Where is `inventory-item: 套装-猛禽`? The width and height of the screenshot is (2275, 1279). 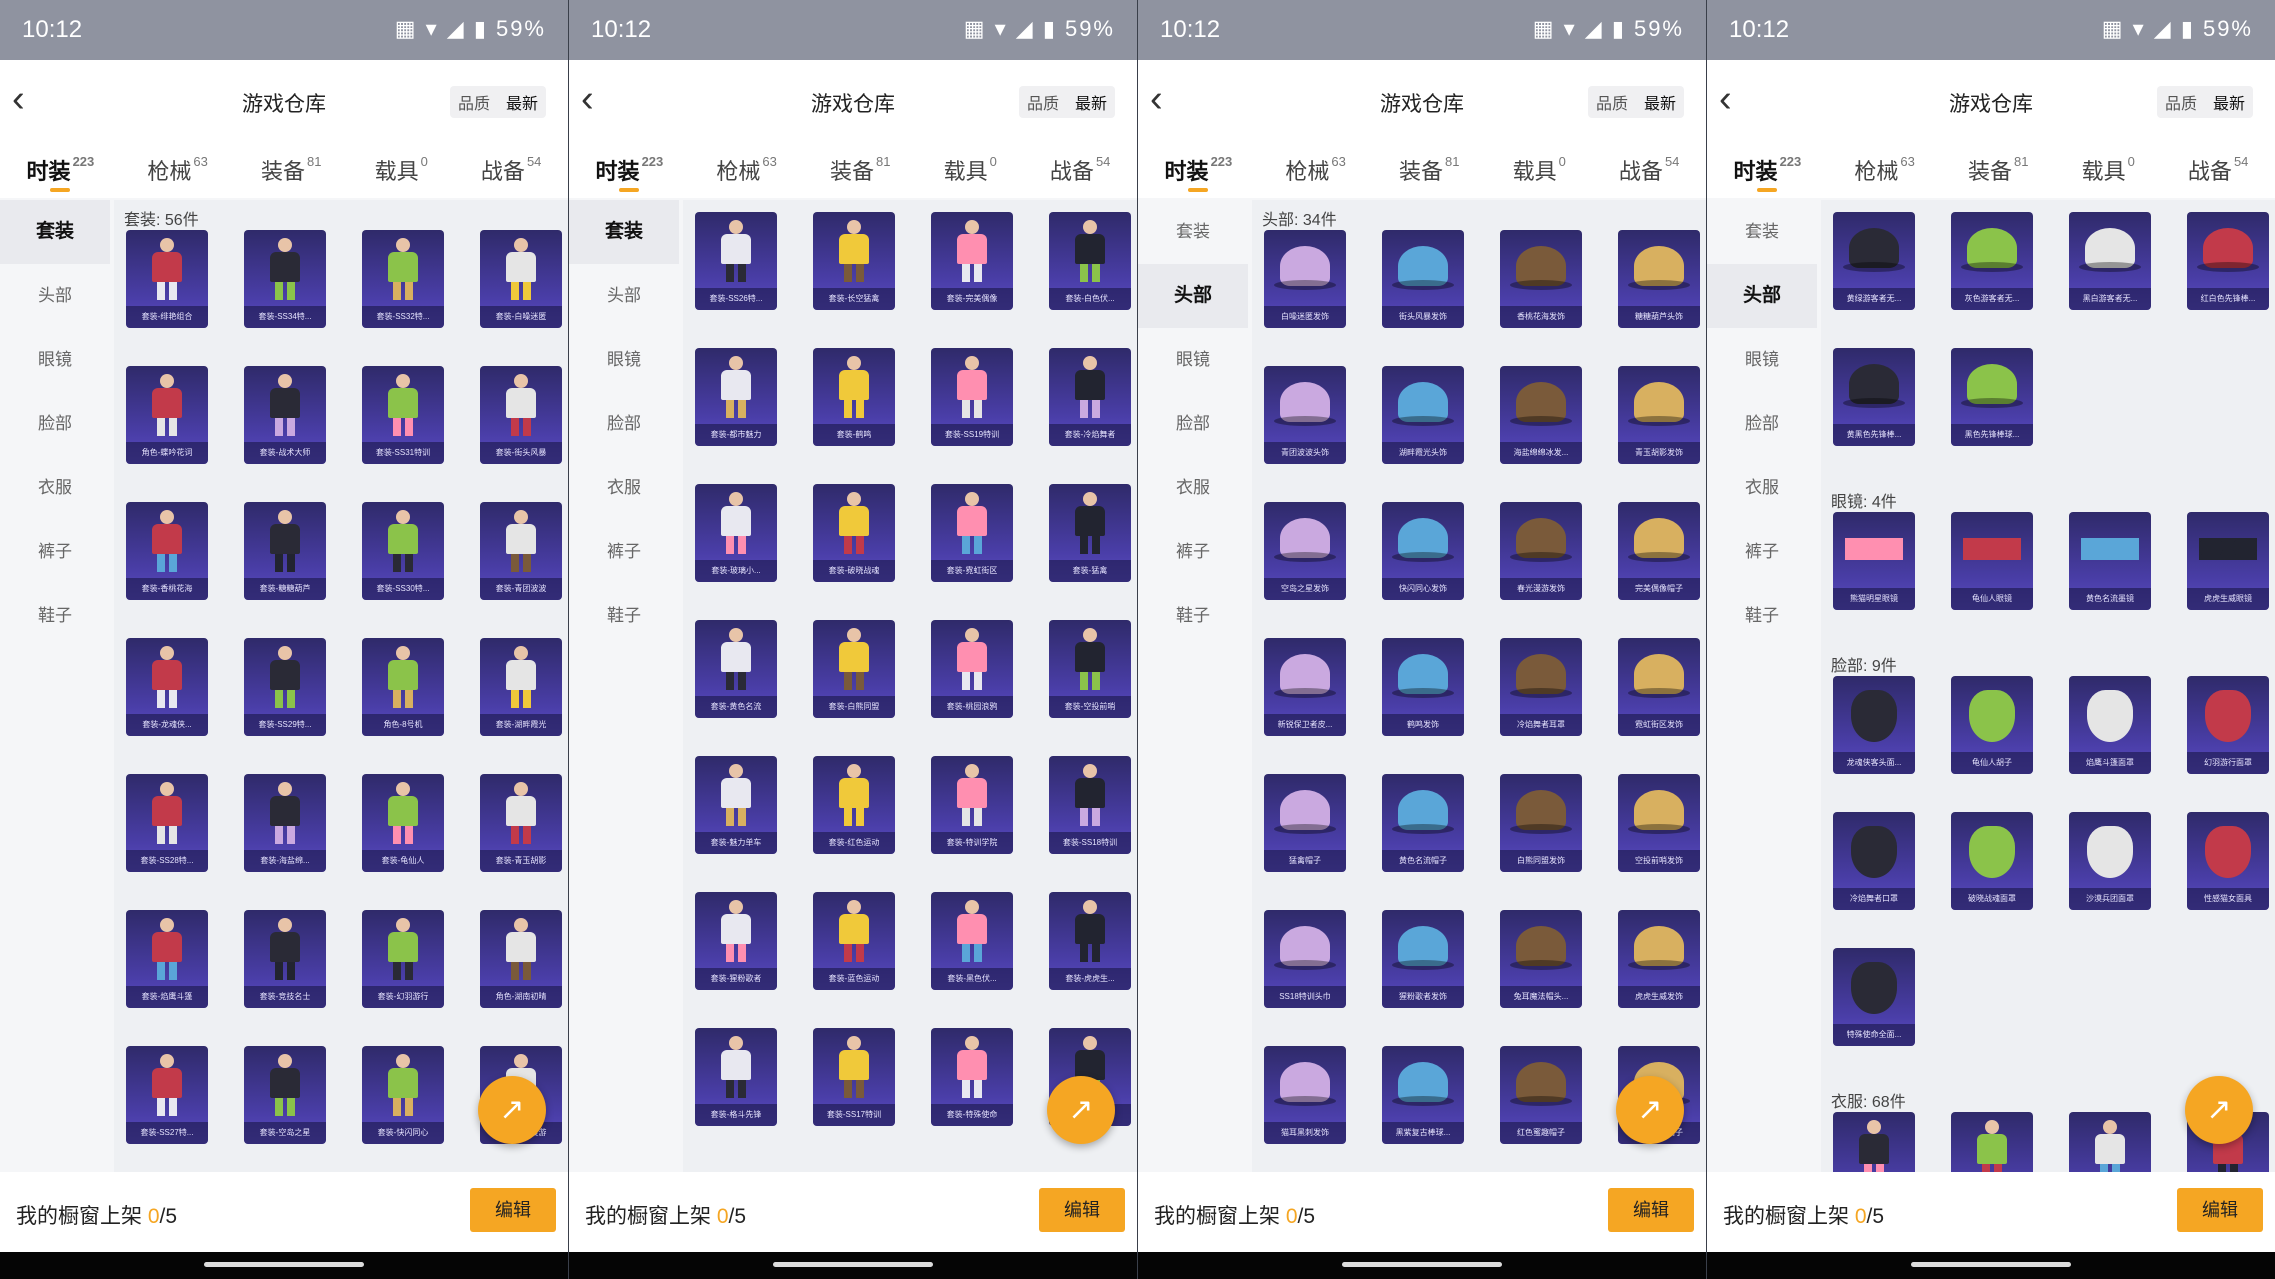 inventory-item: 套装-猛禽 is located at coordinates (1090, 533).